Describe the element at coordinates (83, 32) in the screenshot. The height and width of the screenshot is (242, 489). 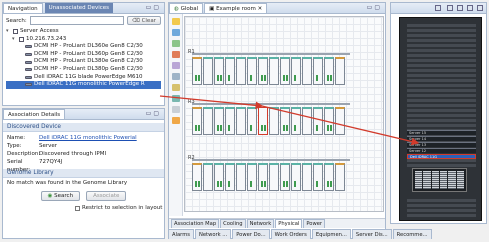
I see `tree-node: ▾ Server Access` at that location.